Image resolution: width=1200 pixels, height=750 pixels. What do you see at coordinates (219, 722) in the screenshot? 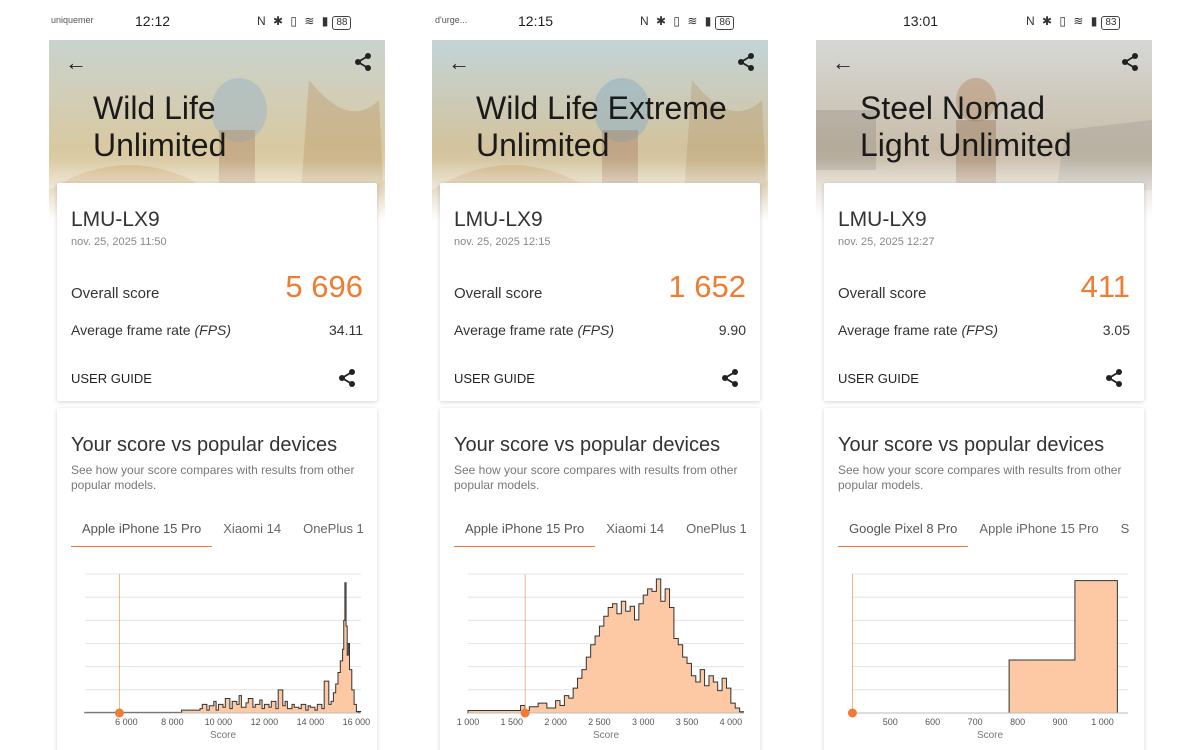
I see `x-tick-label: 10 000` at bounding box center [219, 722].